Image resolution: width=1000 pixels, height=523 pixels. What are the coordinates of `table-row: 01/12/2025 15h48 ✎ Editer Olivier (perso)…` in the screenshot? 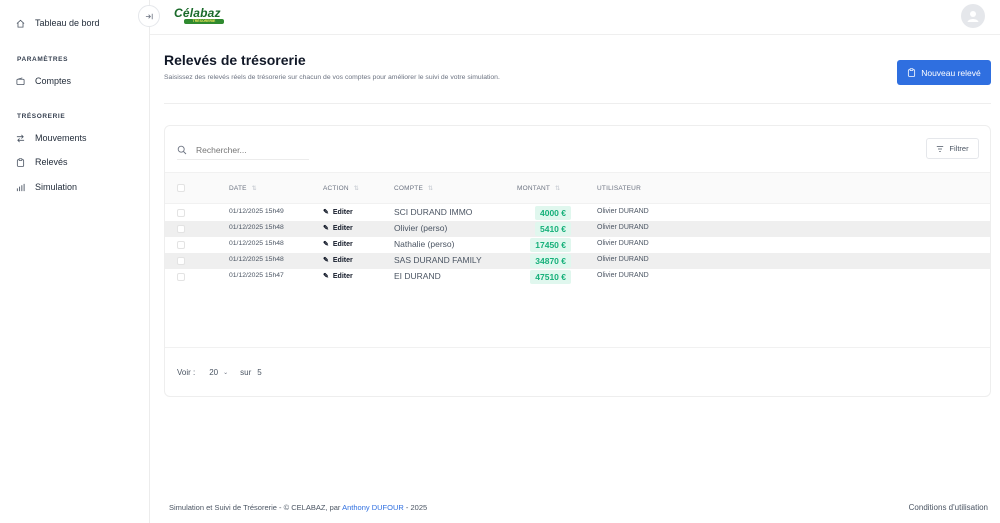 It's located at (577, 229).